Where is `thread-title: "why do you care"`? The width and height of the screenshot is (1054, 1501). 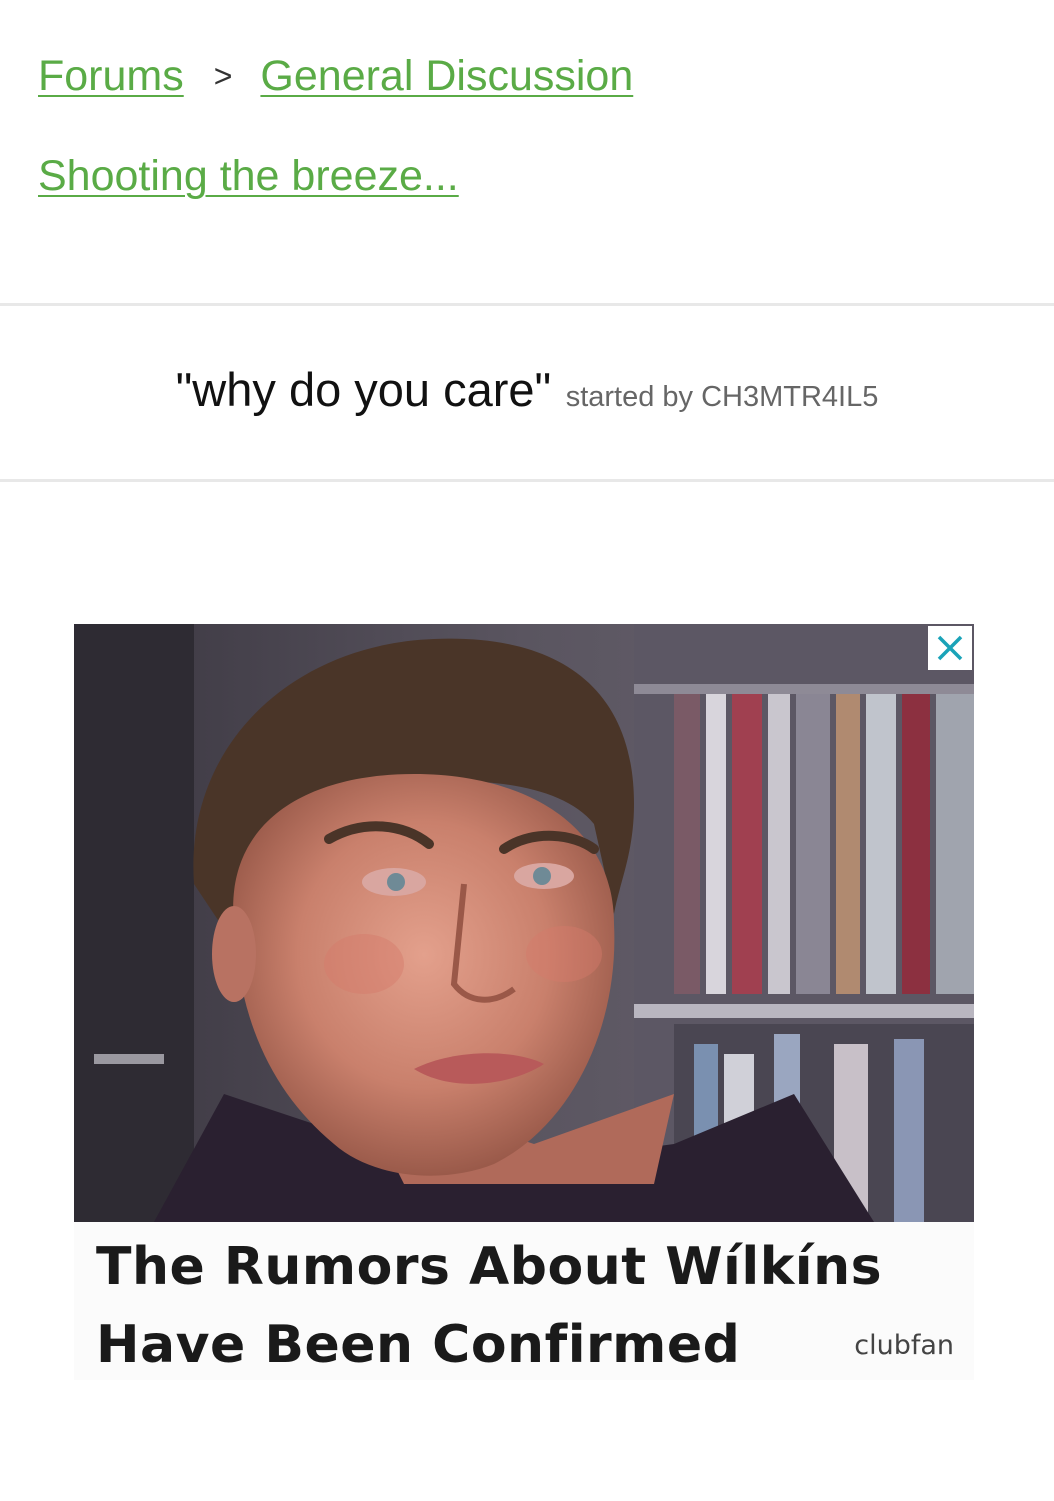 thread-title: "why do you care" is located at coordinates (363, 389).